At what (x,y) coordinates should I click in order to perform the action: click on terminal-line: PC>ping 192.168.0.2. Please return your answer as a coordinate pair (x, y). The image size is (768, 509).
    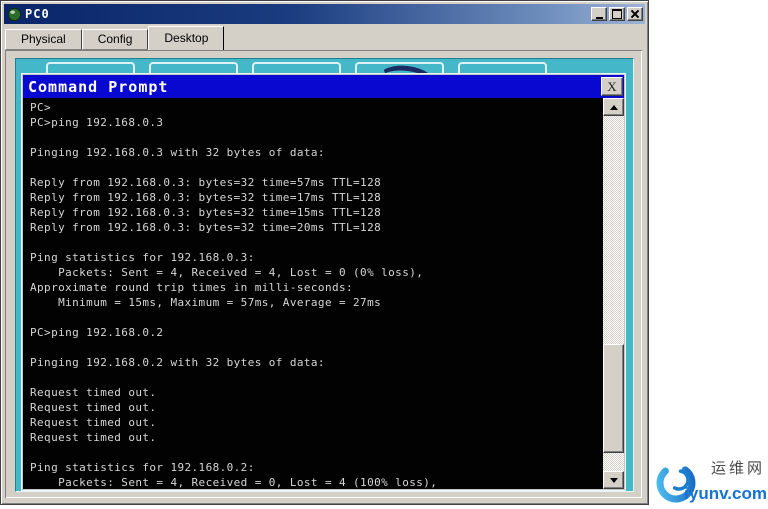
    Looking at the image, I should click on (97, 332).